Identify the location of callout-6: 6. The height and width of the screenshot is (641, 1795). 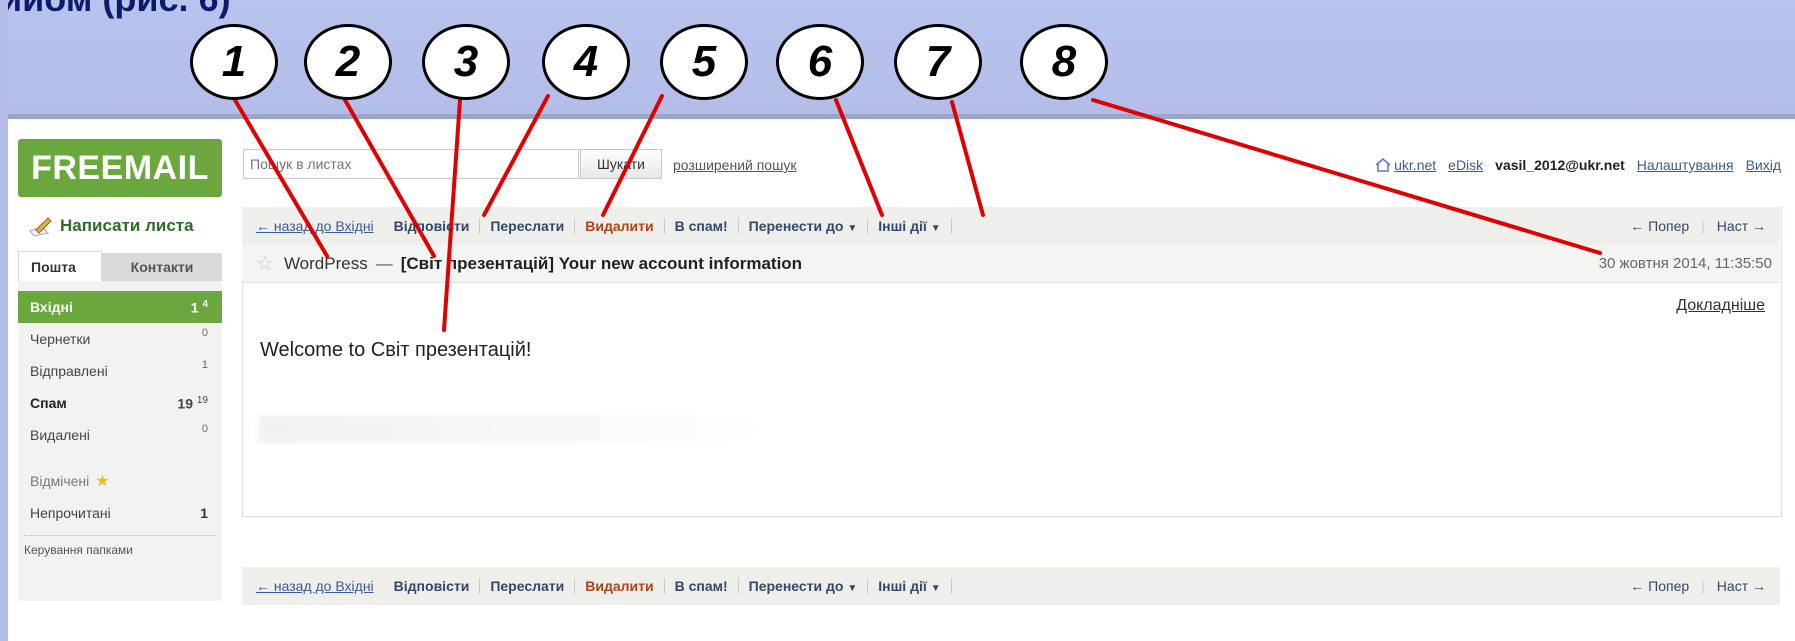
(820, 62).